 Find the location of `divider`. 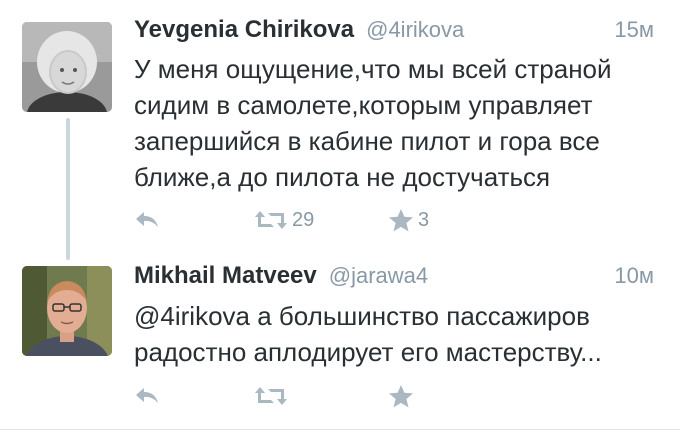

divider is located at coordinates (340, 429).